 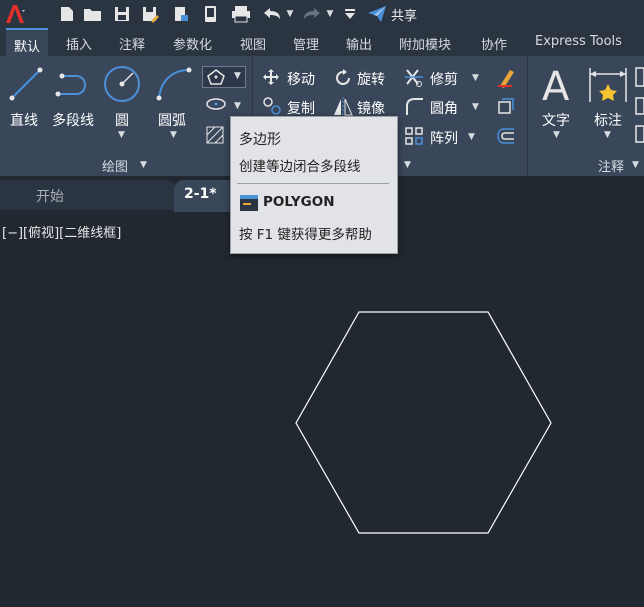 I want to click on tooltip-divider, so click(x=313, y=183).